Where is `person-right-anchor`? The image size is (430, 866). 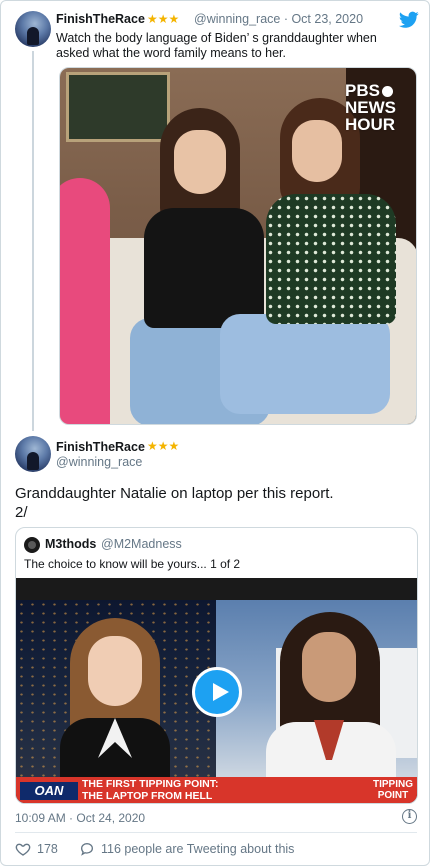 person-right-anchor is located at coordinates (331, 707).